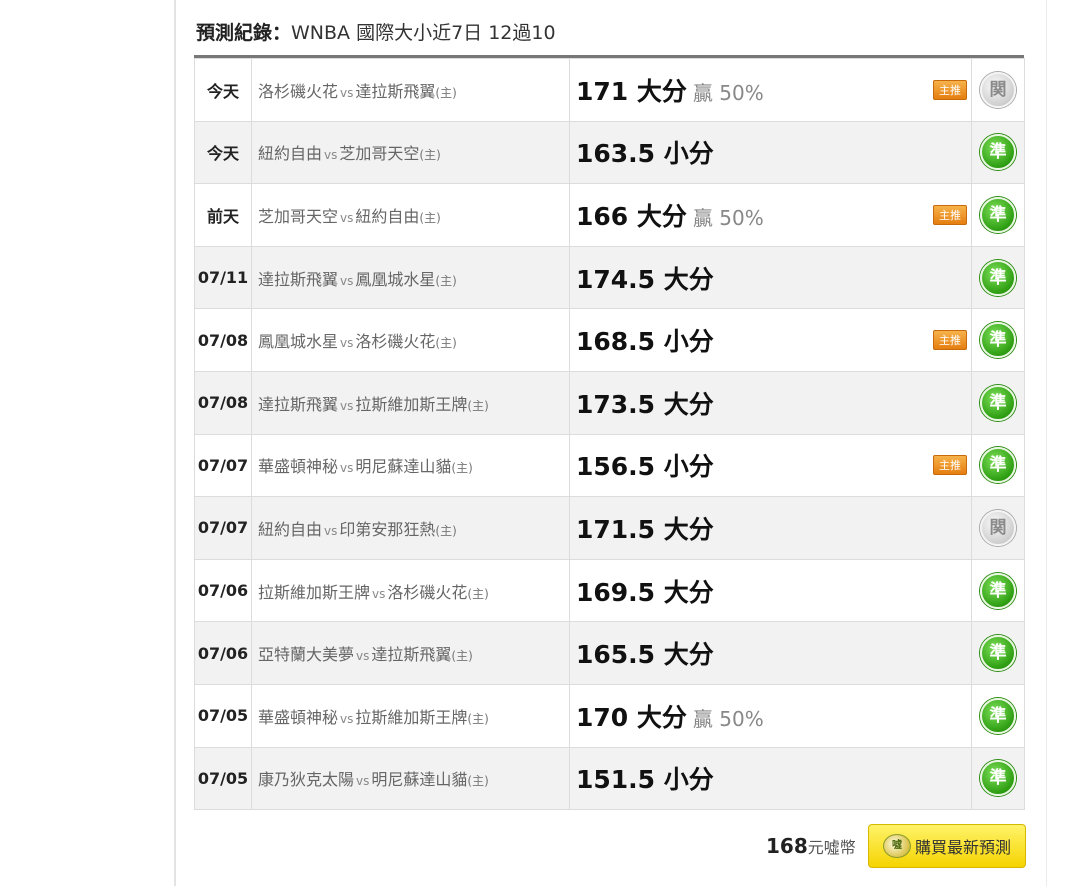 The height and width of the screenshot is (886, 1080). I want to click on table-row: 07/07 華盛頓神秘 vs 明尼蘇達山貓(主) 156.5 小分 主推準, so click(609, 465).